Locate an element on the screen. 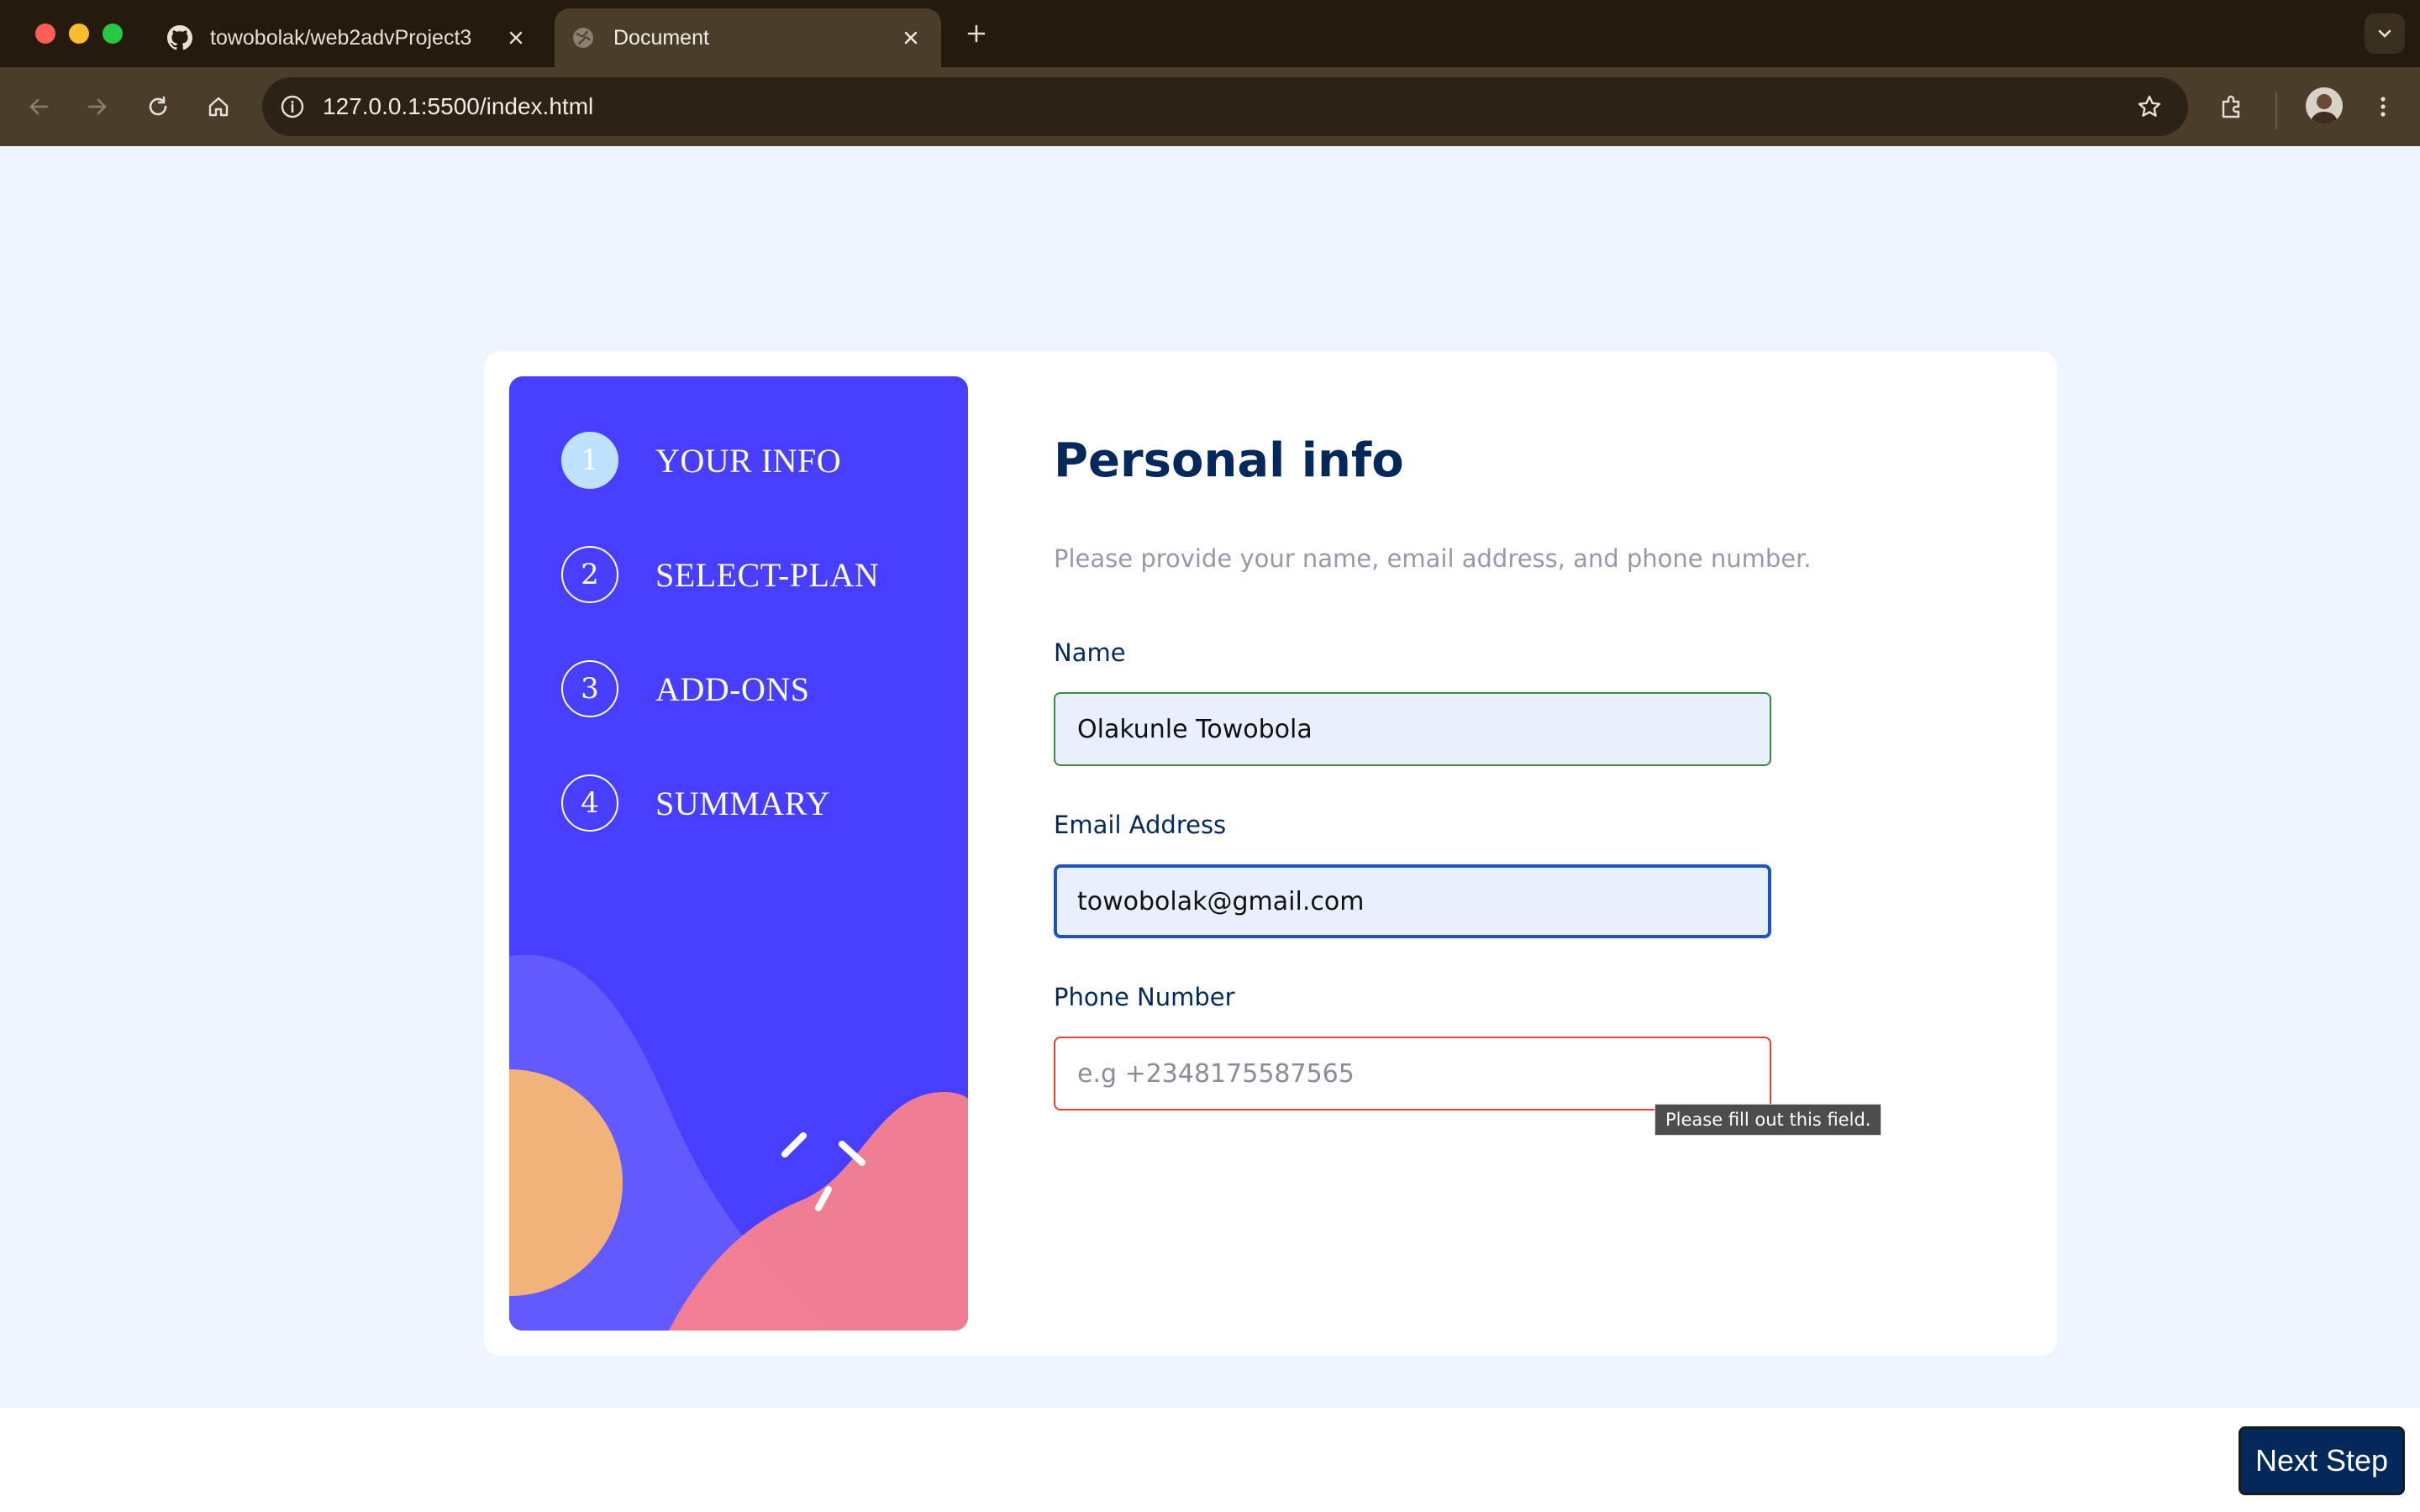 The image size is (2420, 1512). forward-button is located at coordinates (97, 107).